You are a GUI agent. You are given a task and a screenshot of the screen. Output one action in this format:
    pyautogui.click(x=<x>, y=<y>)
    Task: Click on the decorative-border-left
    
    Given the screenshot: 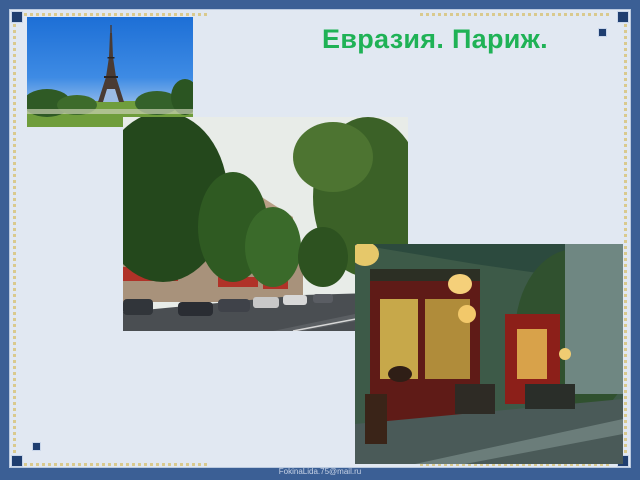 What is the action you would take?
    pyautogui.click(x=14, y=238)
    